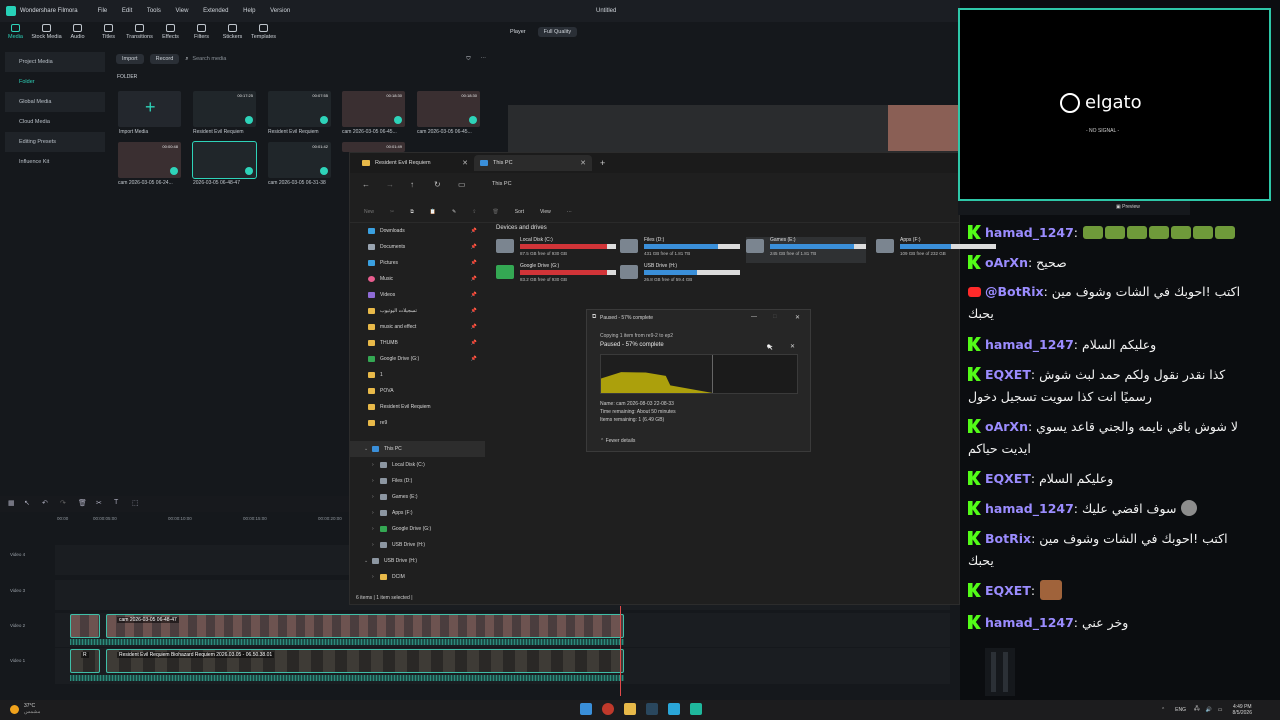  What do you see at coordinates (556, 250) in the screenshot?
I see `drive-tile: Local Disk (C:) 87.5 GB free of 930 GB` at bounding box center [556, 250].